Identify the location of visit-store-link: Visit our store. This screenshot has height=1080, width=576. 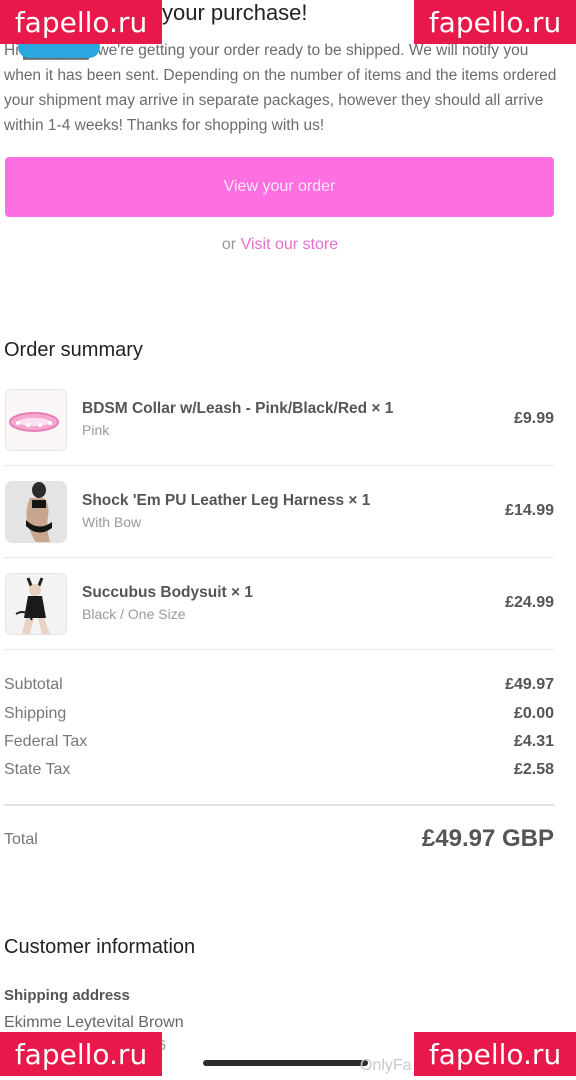
(290, 244).